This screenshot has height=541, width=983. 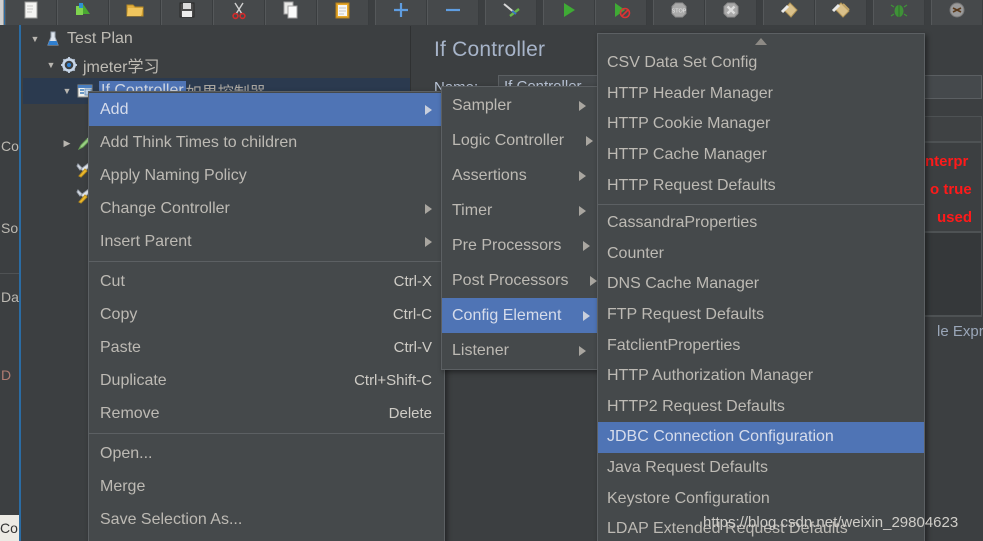 I want to click on menu-item: HTTP Cache Manager, so click(x=761, y=155).